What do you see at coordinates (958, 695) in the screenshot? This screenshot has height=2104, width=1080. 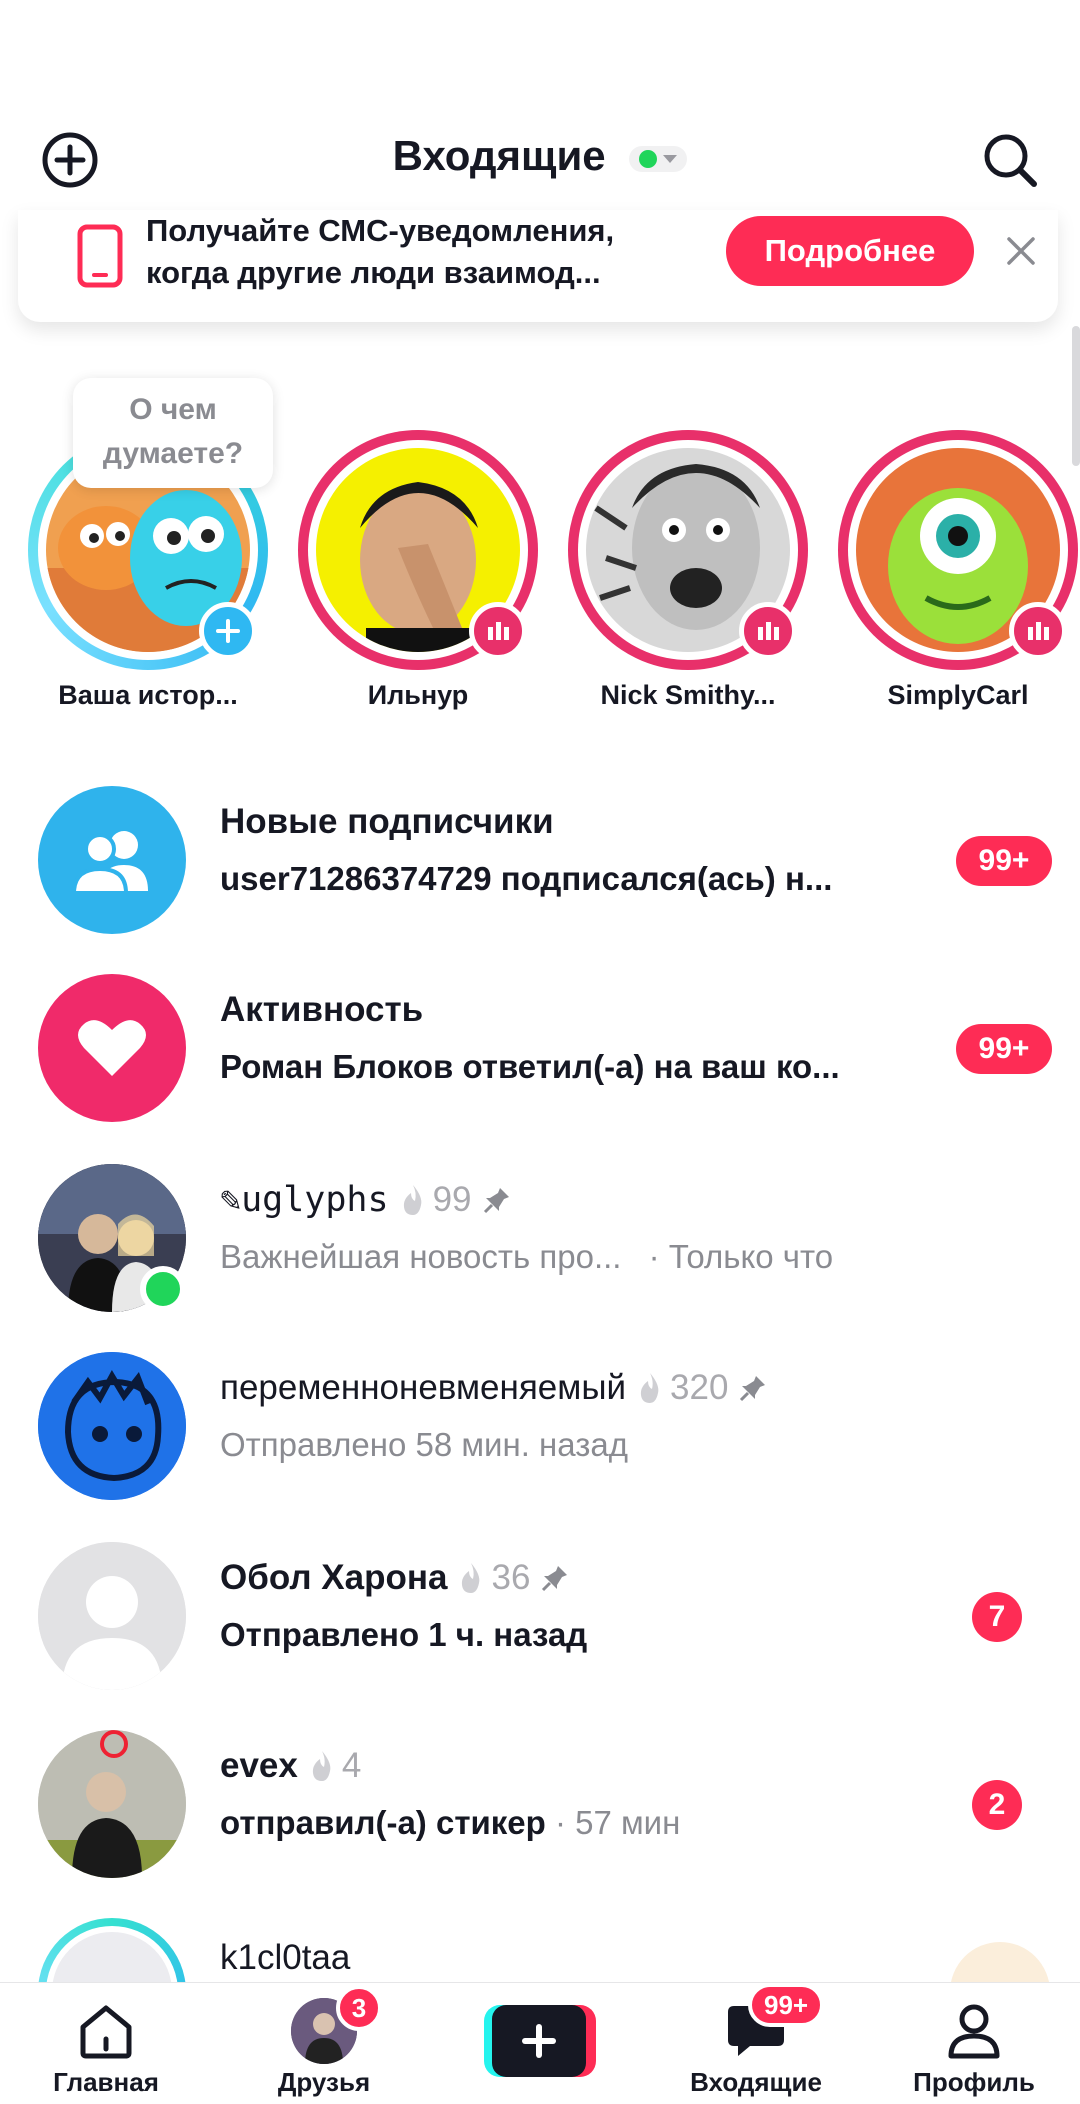 I see `story-name: SimplyCarl` at bounding box center [958, 695].